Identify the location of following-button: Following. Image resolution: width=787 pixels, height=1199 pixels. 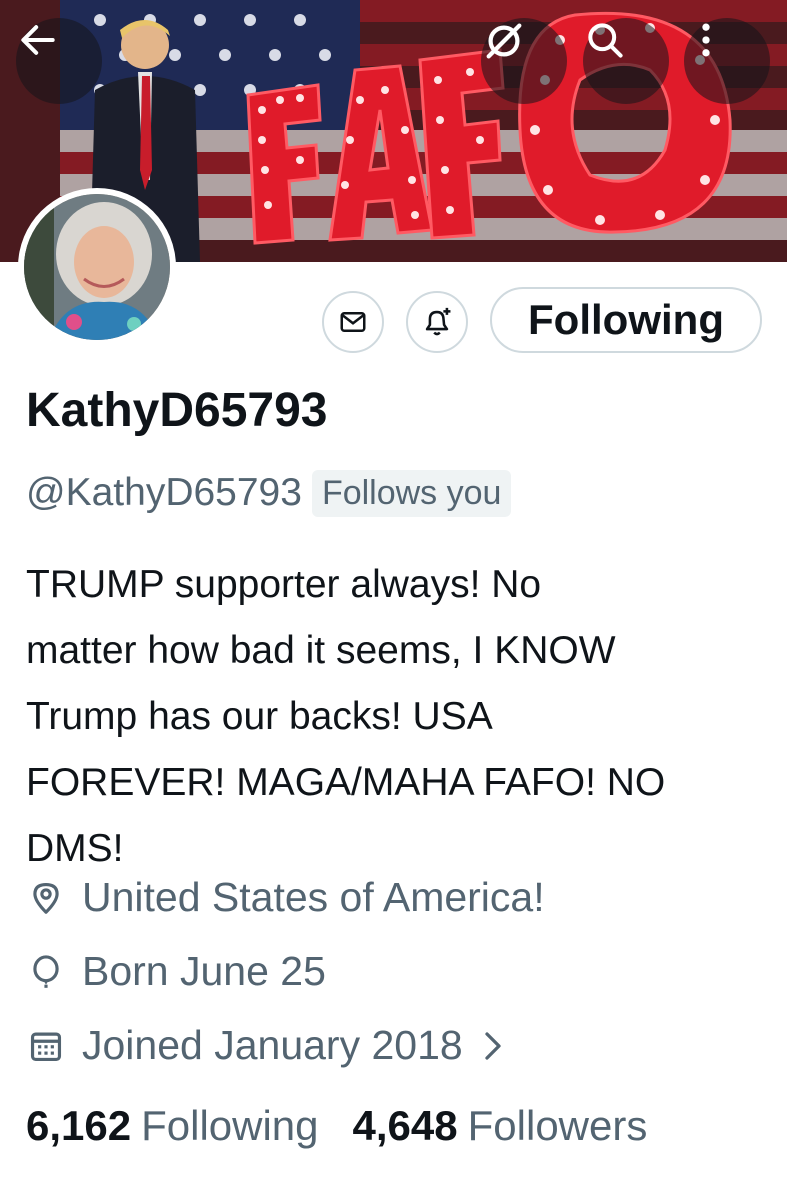
(626, 320).